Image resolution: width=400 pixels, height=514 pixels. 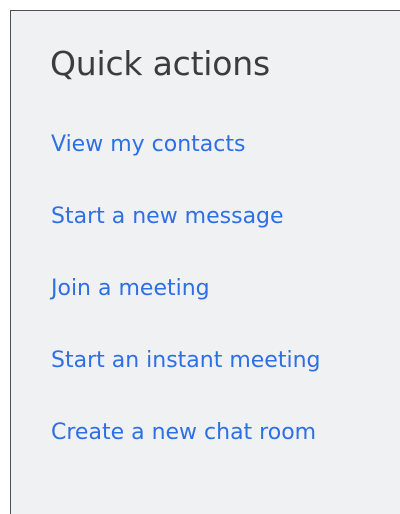 What do you see at coordinates (130, 289) in the screenshot?
I see `join-meeting-link: Join a meeting` at bounding box center [130, 289].